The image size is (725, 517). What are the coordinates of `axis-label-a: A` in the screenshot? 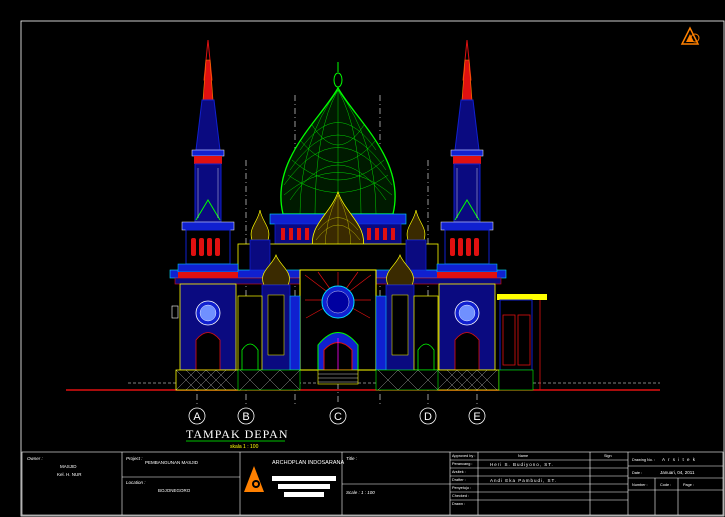 It's located at (197, 417).